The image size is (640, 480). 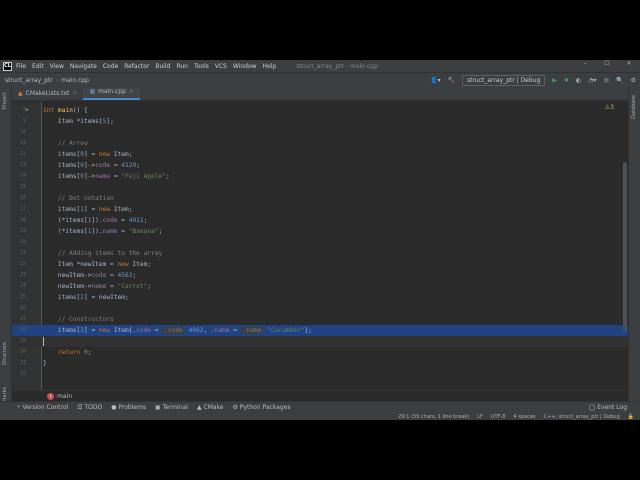 What do you see at coordinates (5, 100) in the screenshot?
I see `project-tool-button: Project` at bounding box center [5, 100].